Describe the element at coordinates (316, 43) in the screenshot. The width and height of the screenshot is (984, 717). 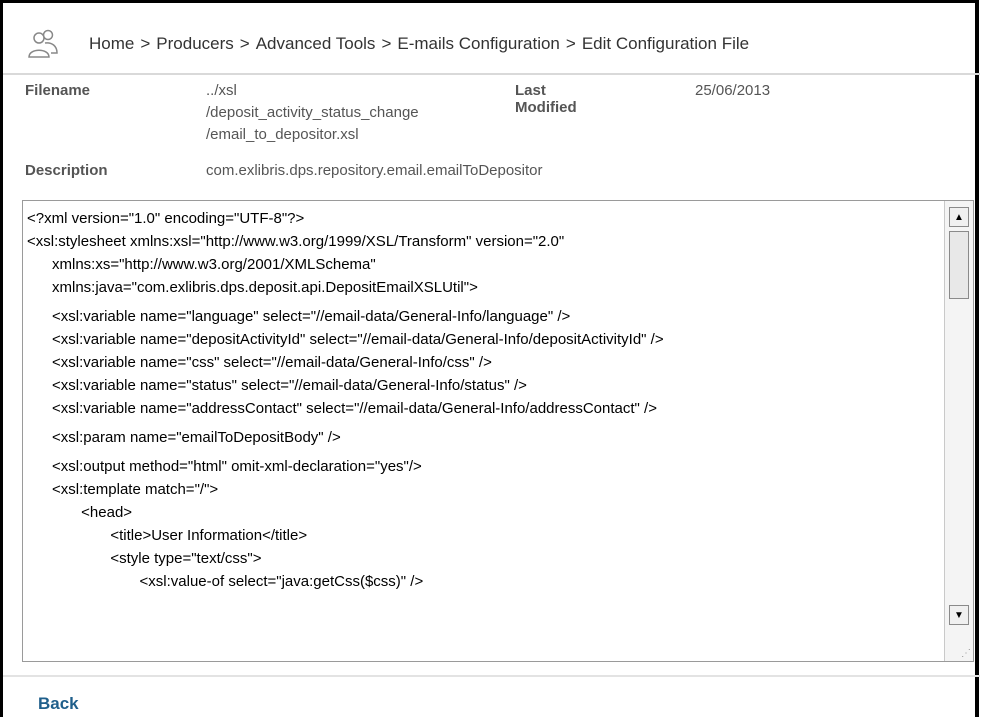
I see `breadcrumb-advanced-tools: Advanced Tools` at that location.